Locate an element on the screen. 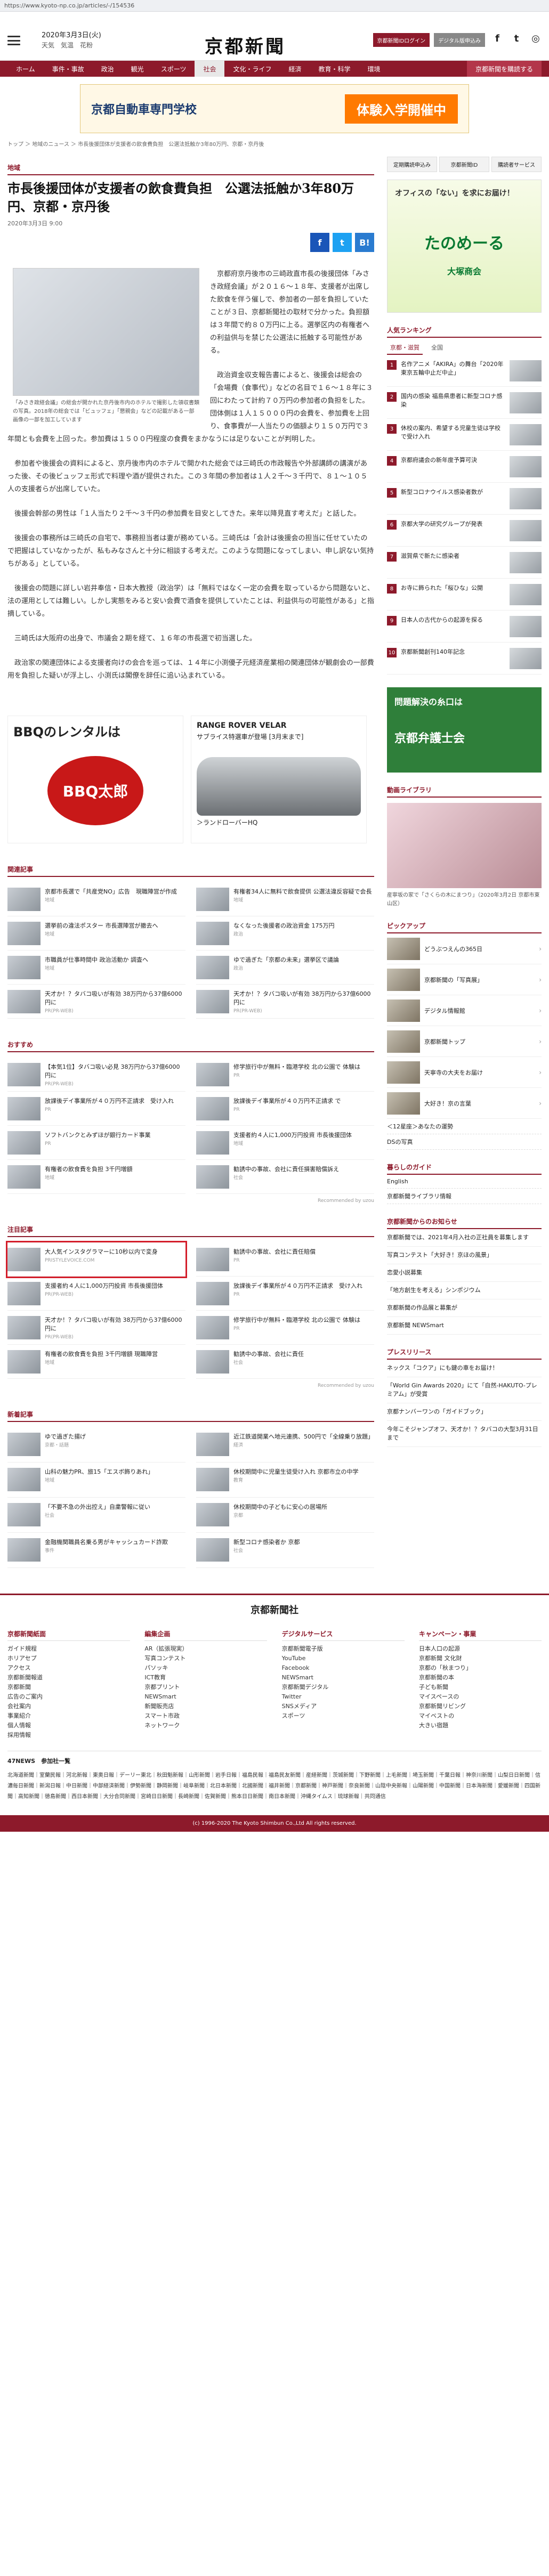 The width and height of the screenshot is (549, 2576). pickup-item: 大好き！京の言葉 › is located at coordinates (465, 1104).